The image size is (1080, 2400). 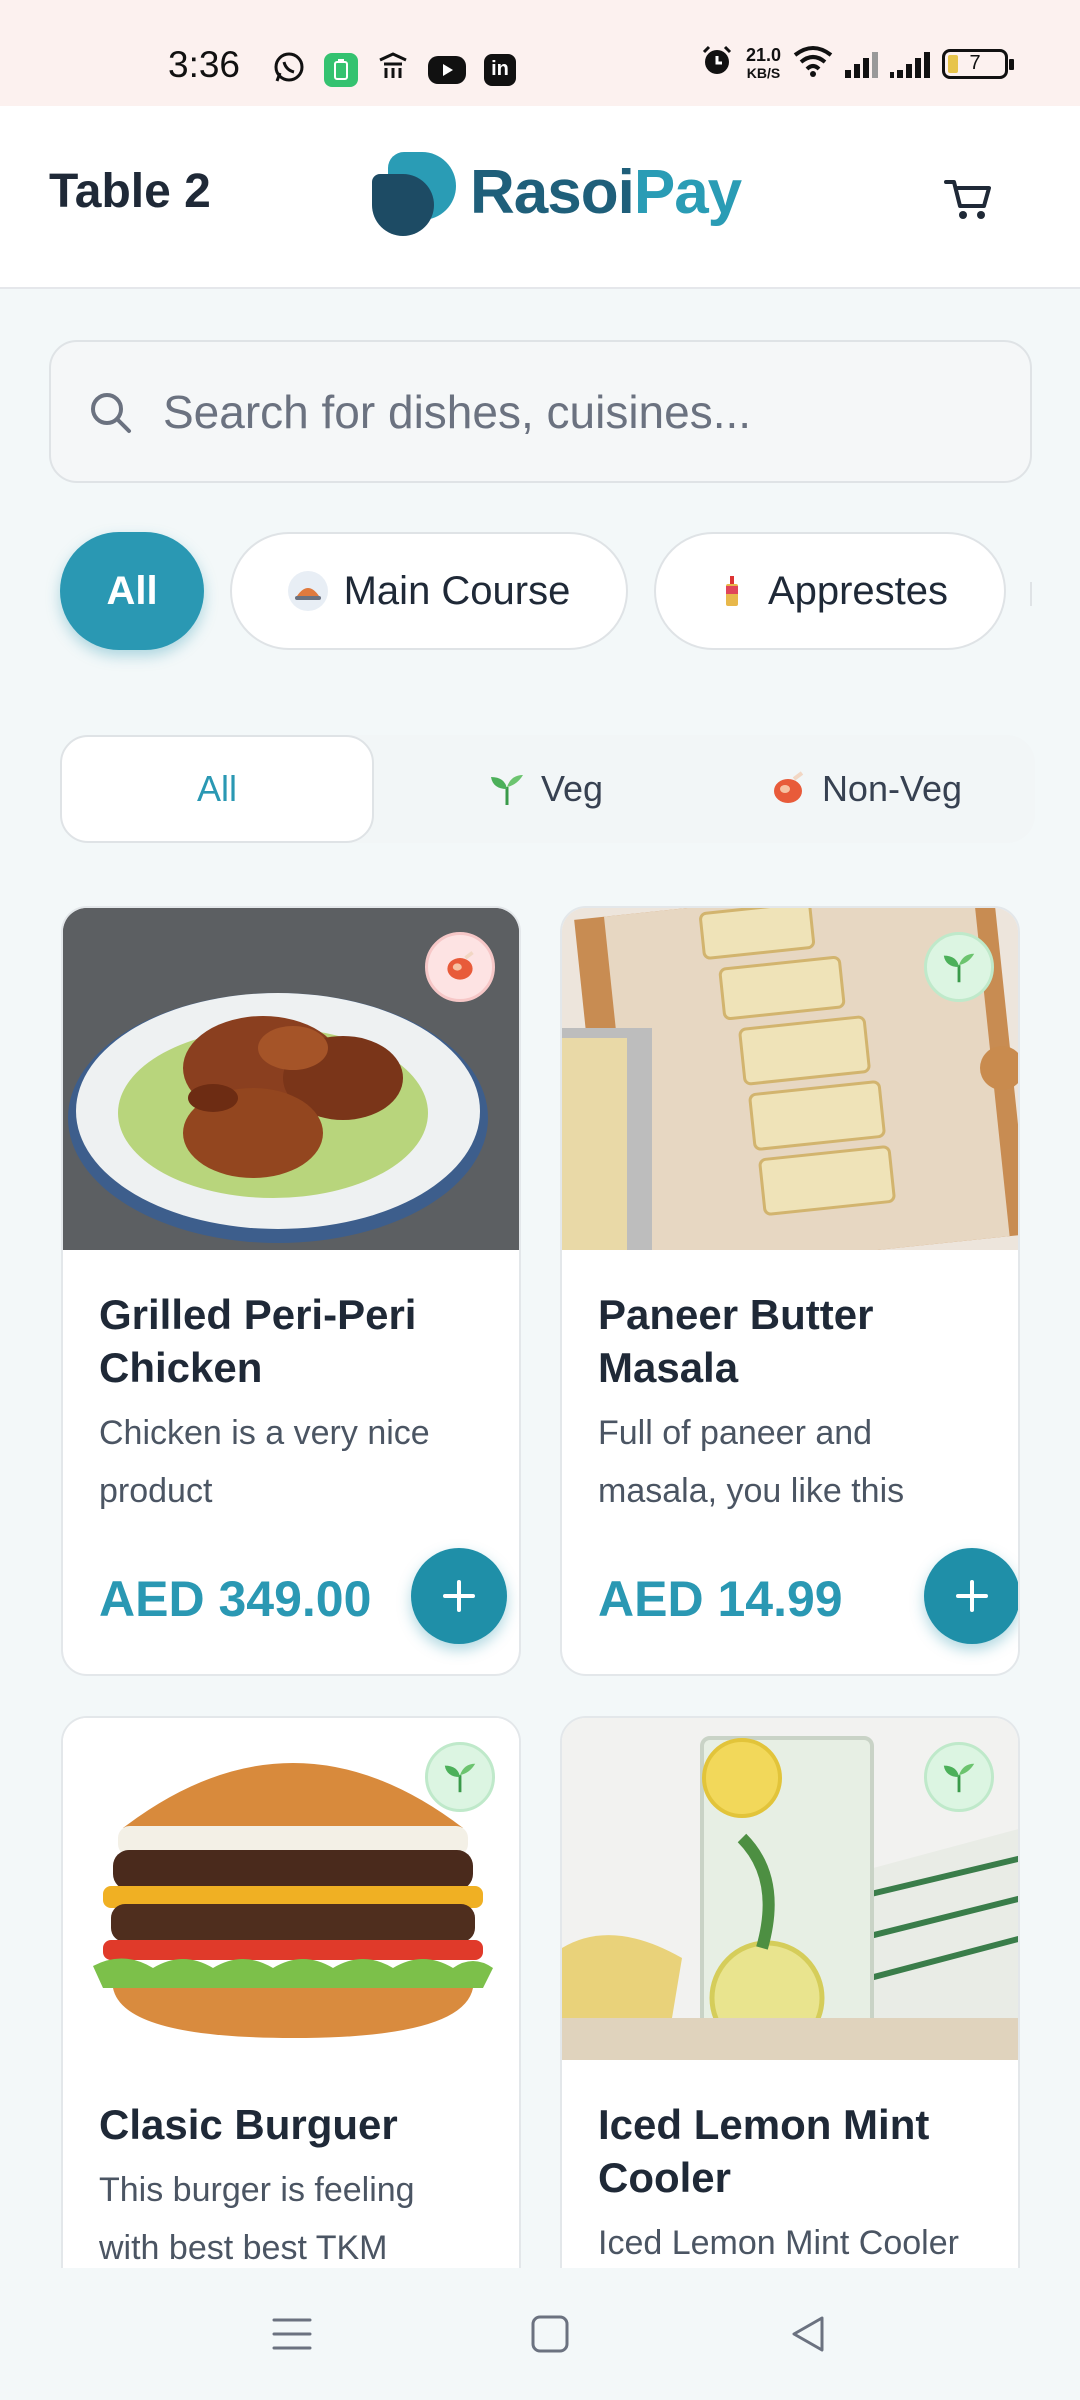 What do you see at coordinates (130, 191) in the screenshot?
I see `table-label: Table 2` at bounding box center [130, 191].